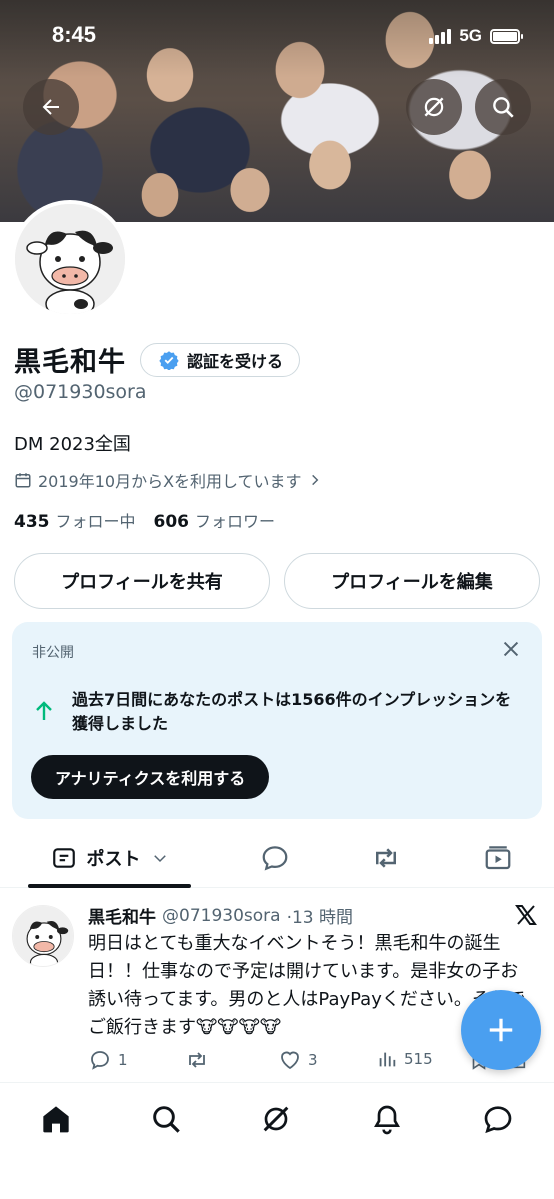  Describe the element at coordinates (80, 392) in the screenshot. I see `profile-handle: @071930sora` at that location.